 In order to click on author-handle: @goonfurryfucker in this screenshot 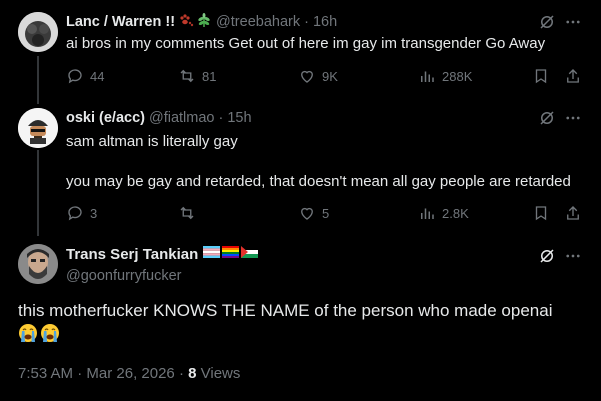, I will do `click(123, 276)`.